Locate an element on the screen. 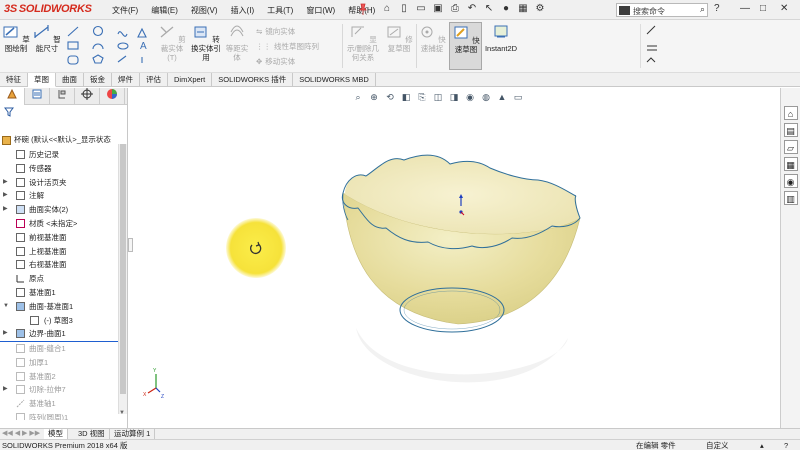  solidworks-logo: 3S SOLIDWORKS is located at coordinates (48, 9).